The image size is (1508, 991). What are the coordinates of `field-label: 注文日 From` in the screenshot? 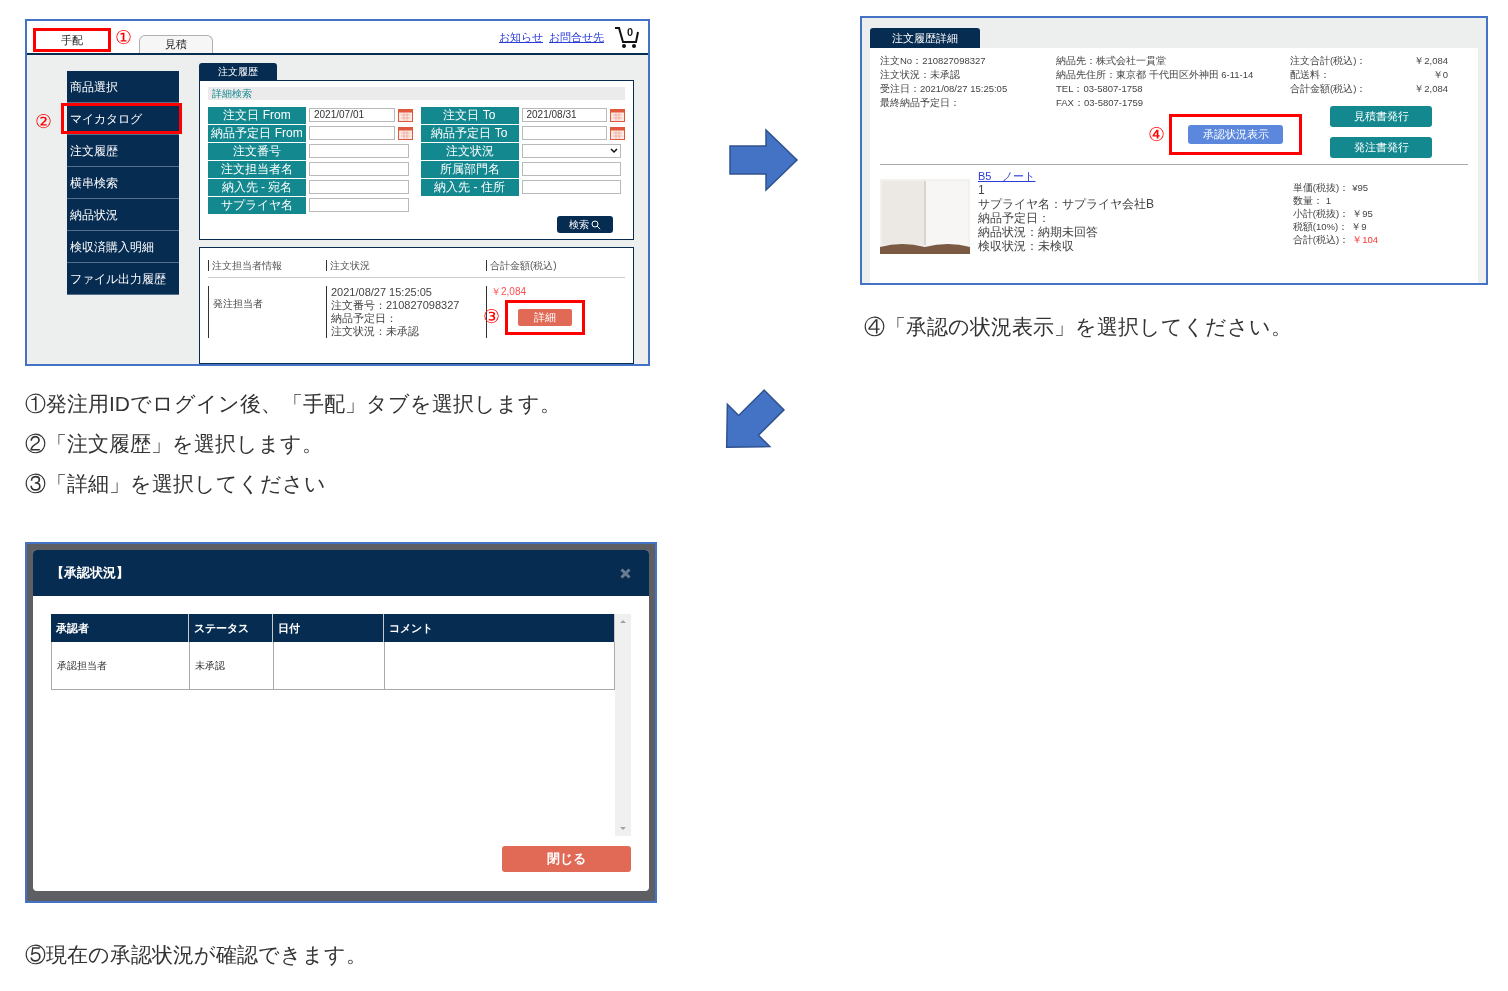 It's located at (257, 115).